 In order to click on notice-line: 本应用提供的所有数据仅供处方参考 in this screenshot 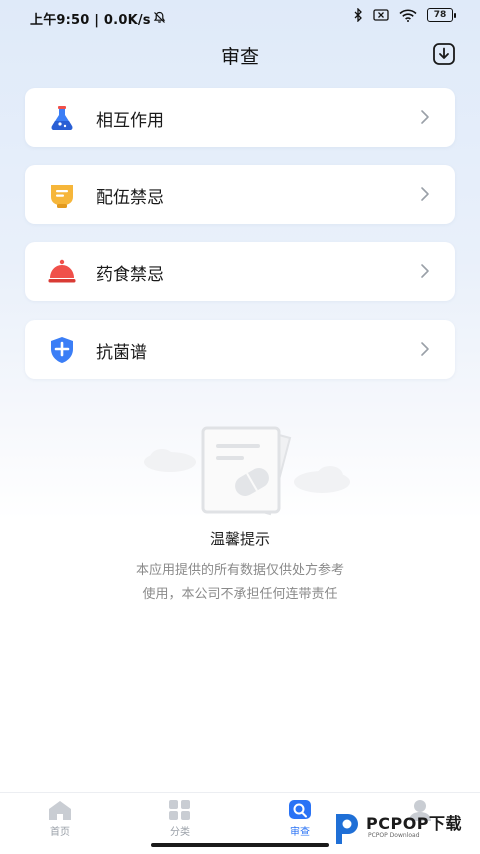, I will do `click(239, 570)`.